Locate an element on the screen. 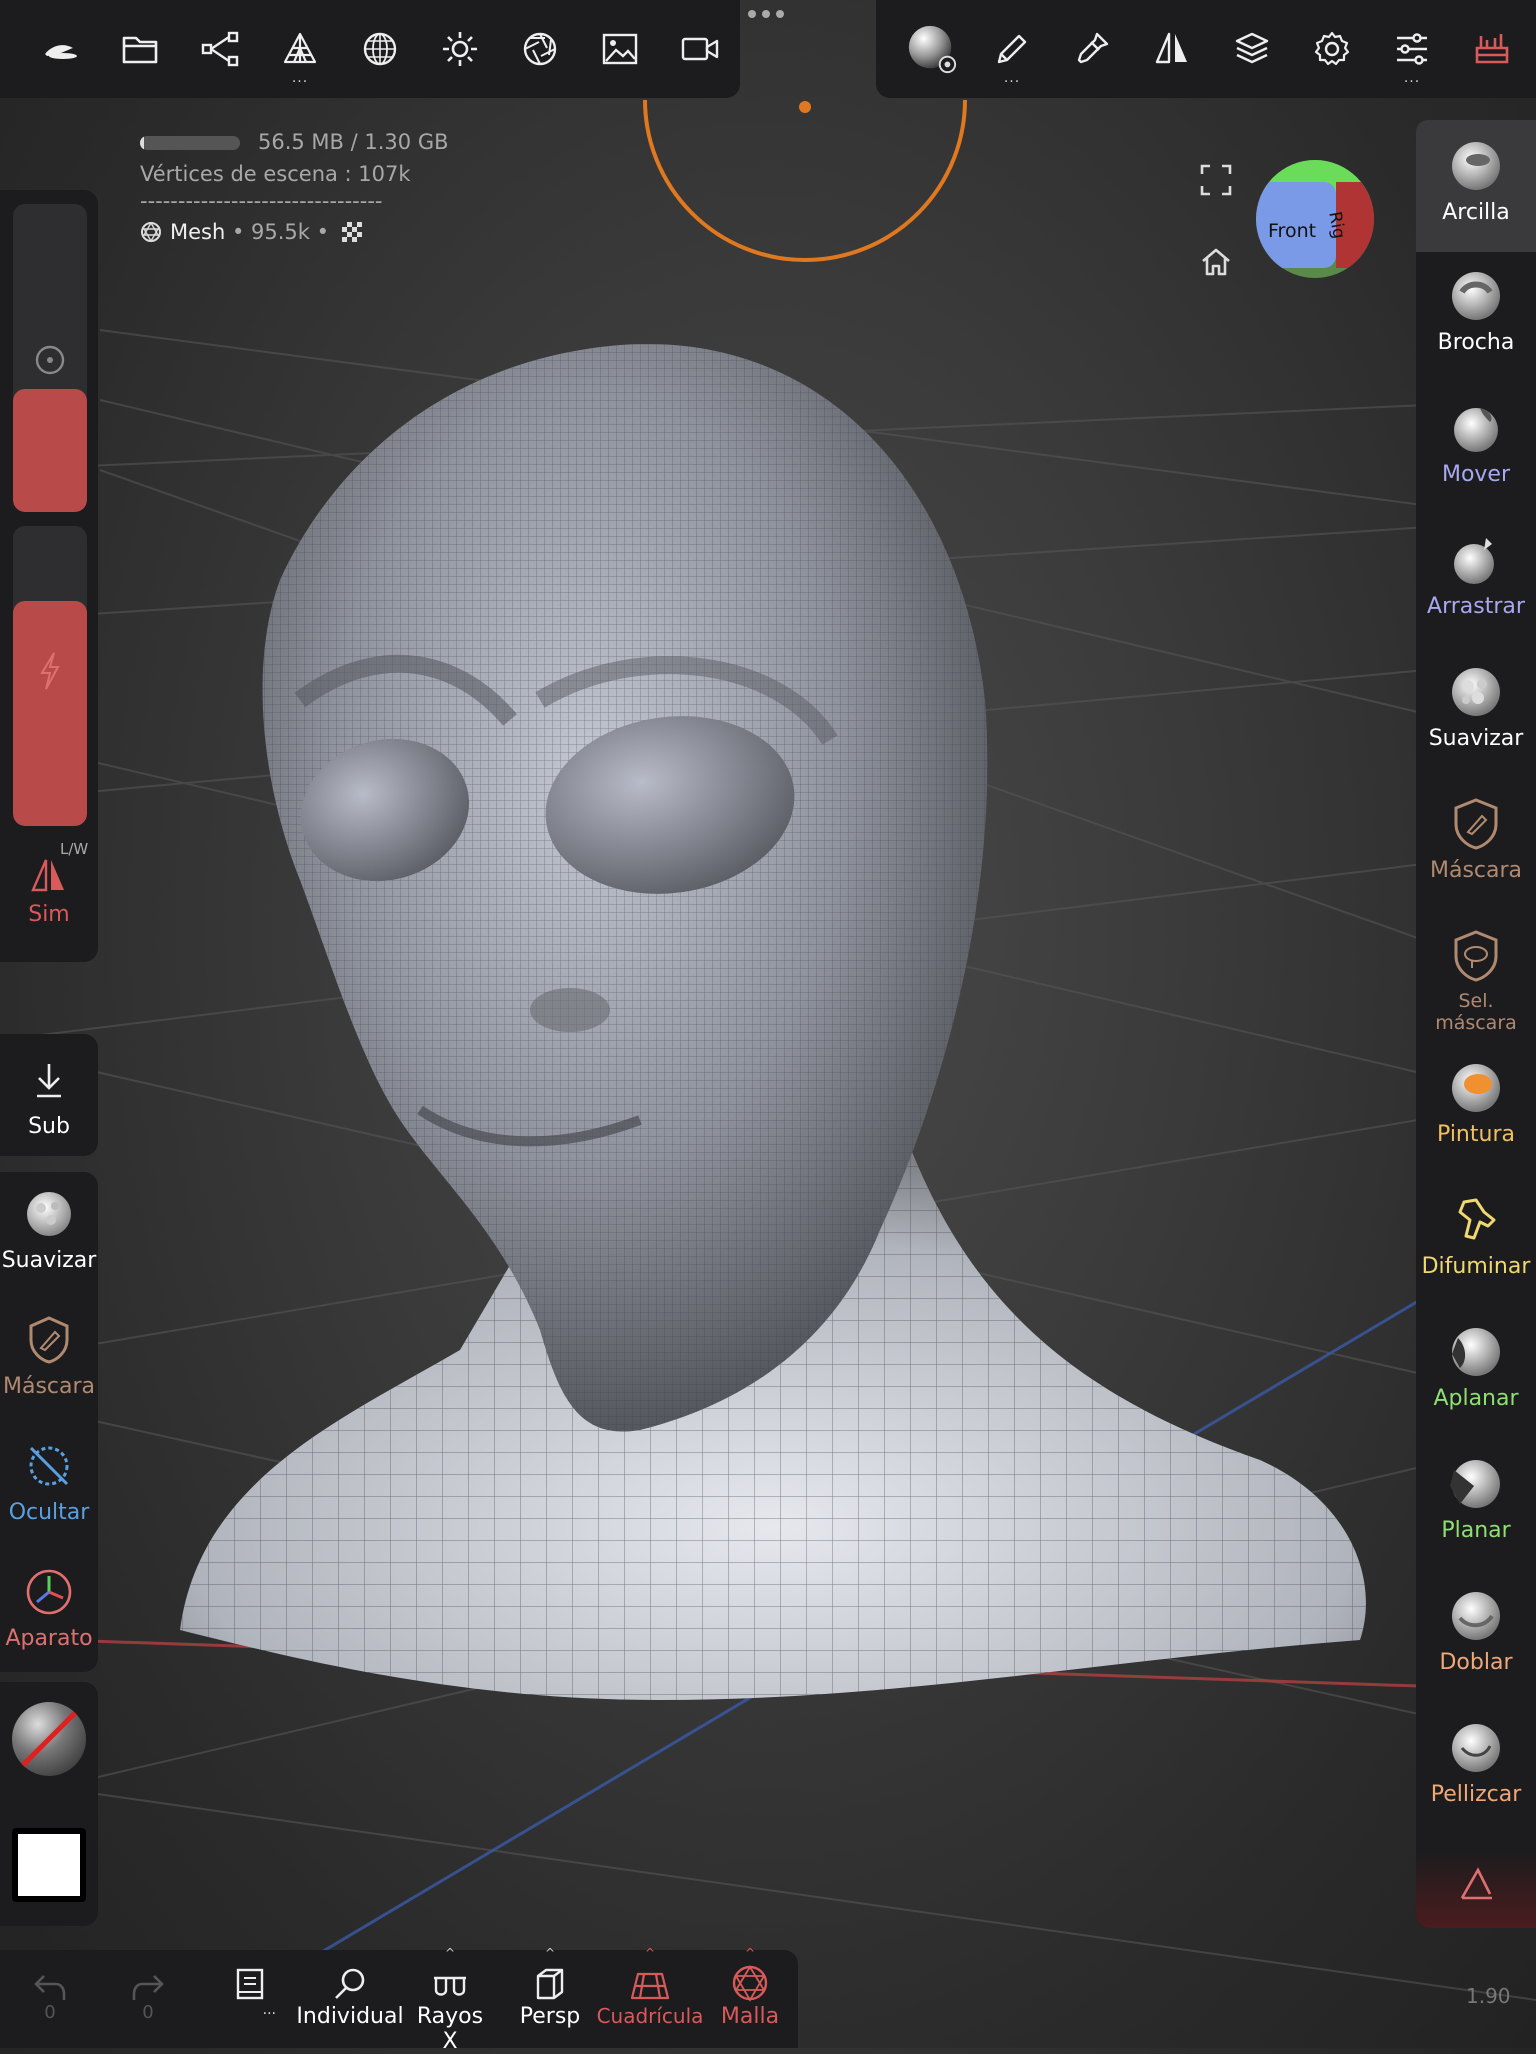 The width and height of the screenshot is (1536, 2054). symmetry-button is located at coordinates (1172, 49).